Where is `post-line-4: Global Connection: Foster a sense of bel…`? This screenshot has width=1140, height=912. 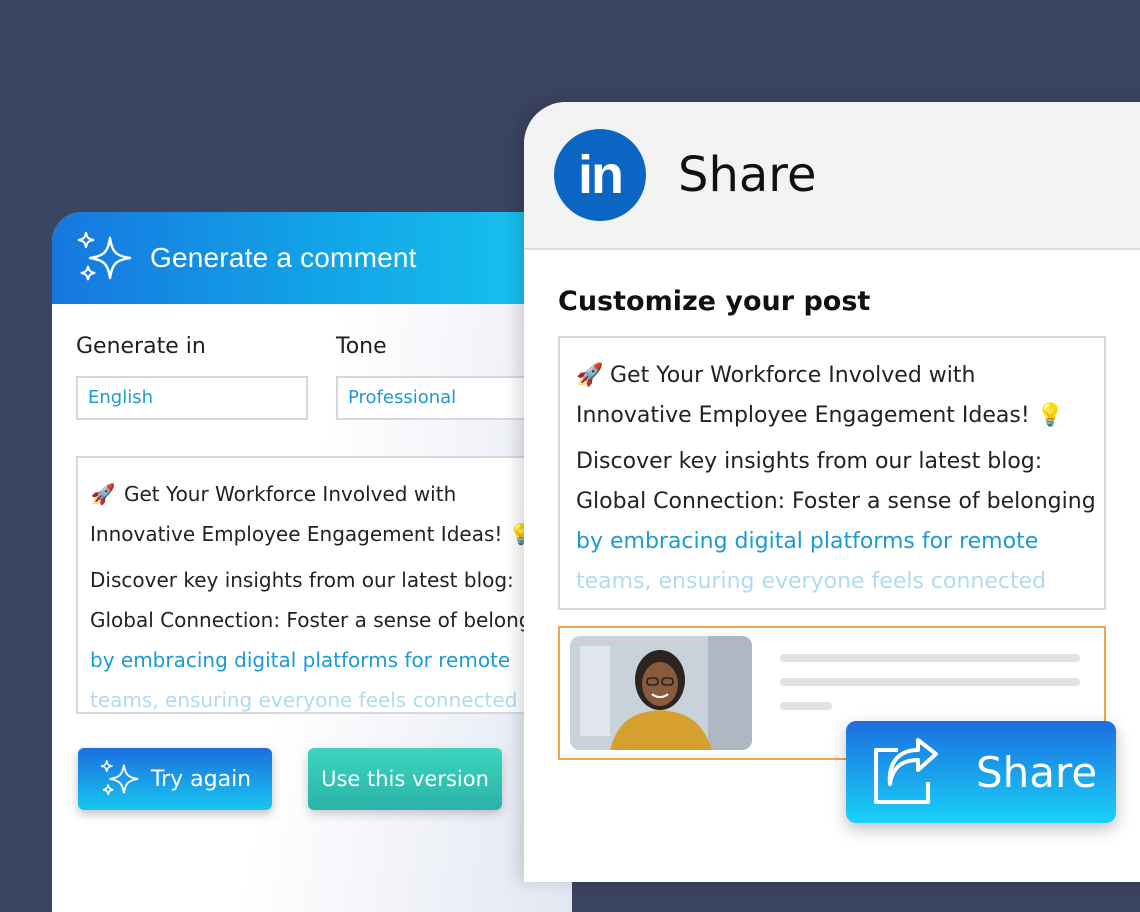 post-line-4: Global Connection: Foster a sense of bel… is located at coordinates (836, 501).